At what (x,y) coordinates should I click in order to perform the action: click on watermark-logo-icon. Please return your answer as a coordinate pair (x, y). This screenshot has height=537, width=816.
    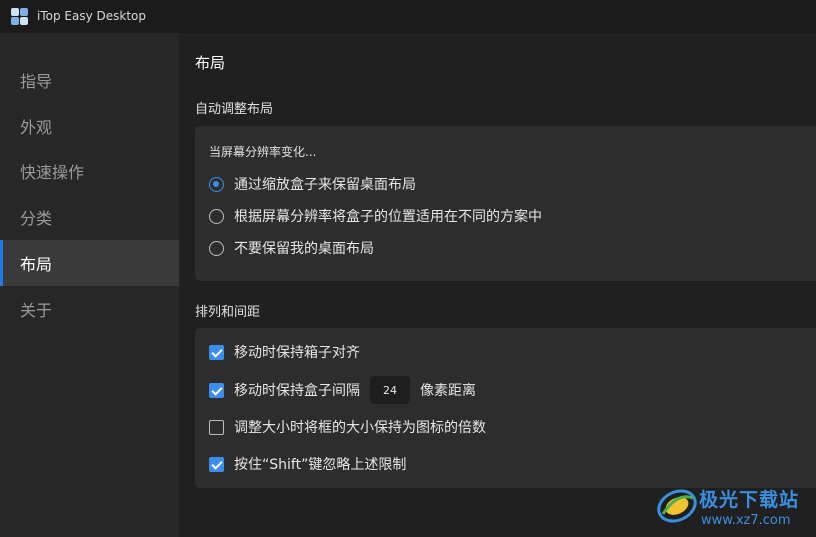
    Looking at the image, I should click on (677, 506).